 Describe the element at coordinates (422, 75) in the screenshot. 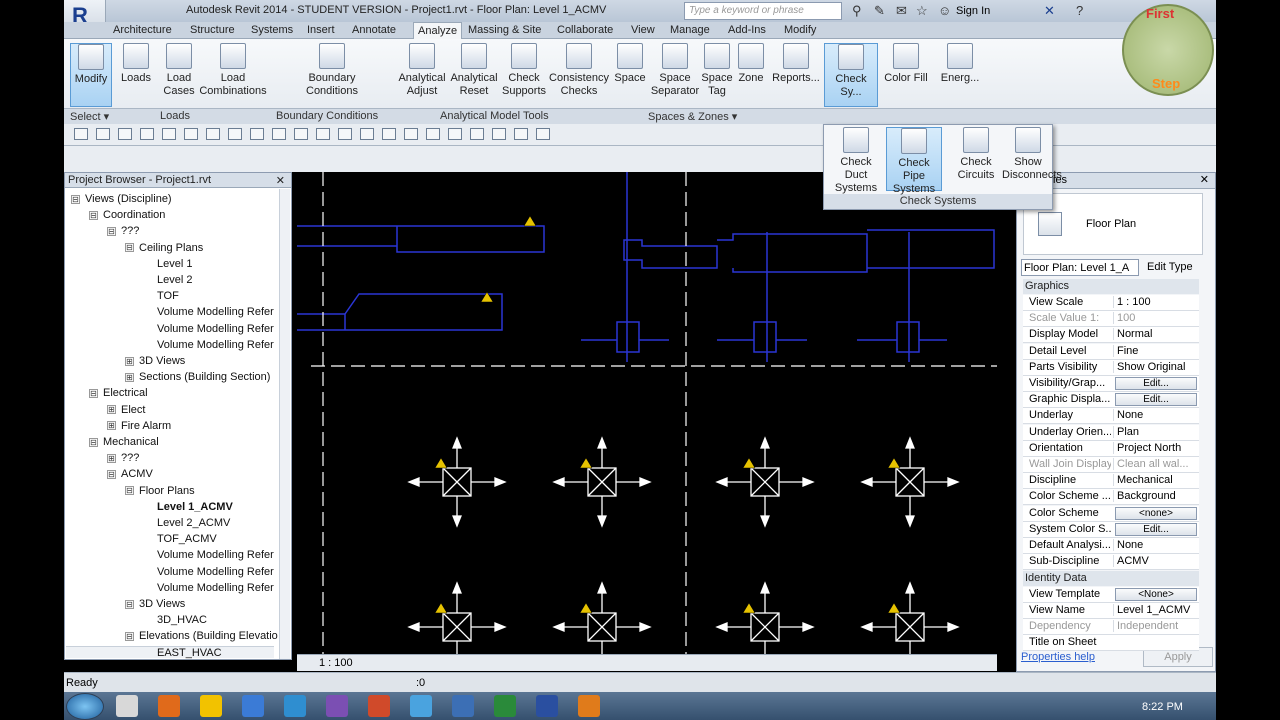

I see `analytical-adjust-button: Analytical Adjust` at that location.